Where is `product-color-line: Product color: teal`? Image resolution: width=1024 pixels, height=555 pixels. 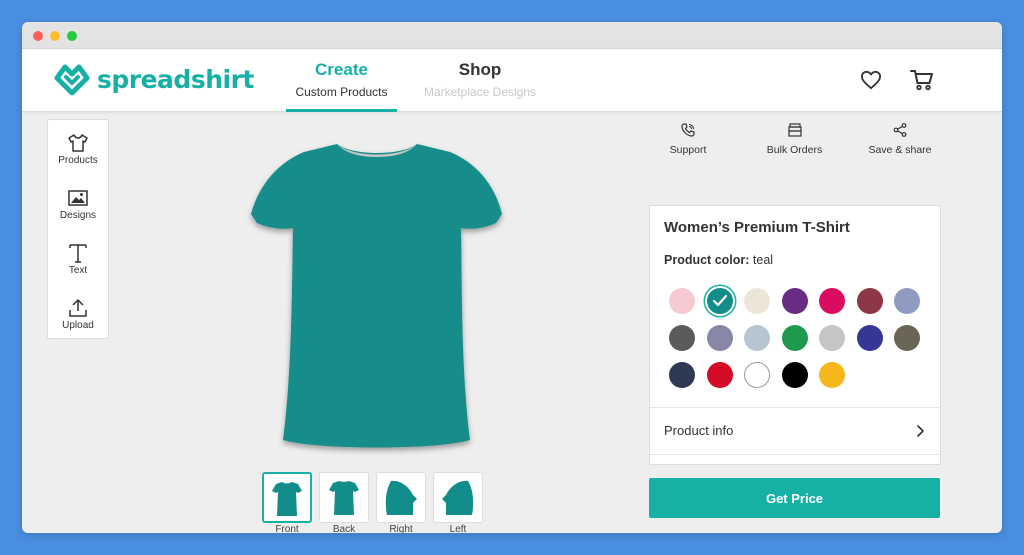
product-color-line: Product color: teal is located at coordinates (718, 260).